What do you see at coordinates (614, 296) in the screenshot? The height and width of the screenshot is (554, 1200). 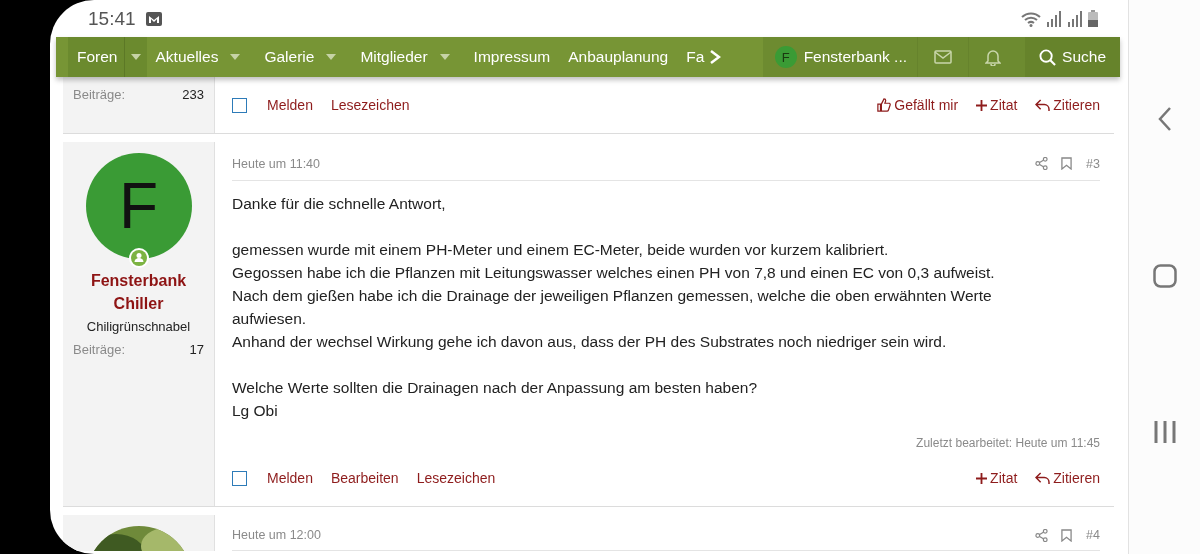 I see `post-paragraph: gemessen wurde mit einem PH-Meter und einem EC-Meter, beide wurden vor kurzem kalibriert. Gegossen habe ich die Pflanzen mit Leitungswasser welches einen PH von 7,8 und einen EC von 0,3 aufweist. Nach dem gießen habe ich die Drainage der jeweiligen Pflanzen gemessen, welche die oben erwähnten Werte aufwiesen. Anhand der wechsel Wirkung gehe ich davon aus, dass der PH des Substrates noch niedriger sein wird.` at bounding box center [614, 296].